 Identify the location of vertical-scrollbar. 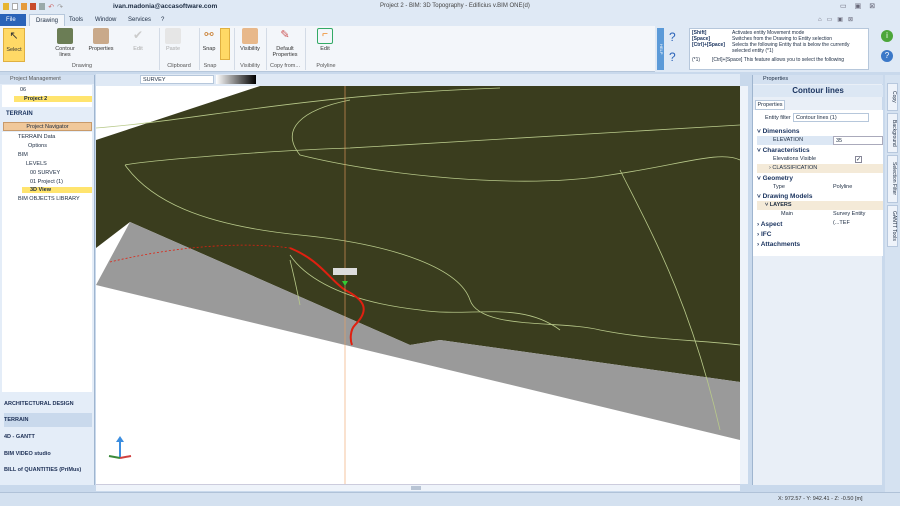
(744, 285).